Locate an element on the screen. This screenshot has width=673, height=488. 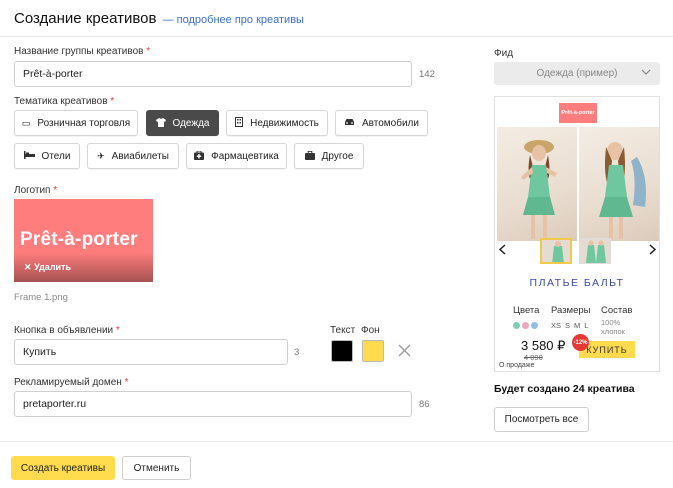
feed-selected: Одежда (пример) is located at coordinates (577, 73).